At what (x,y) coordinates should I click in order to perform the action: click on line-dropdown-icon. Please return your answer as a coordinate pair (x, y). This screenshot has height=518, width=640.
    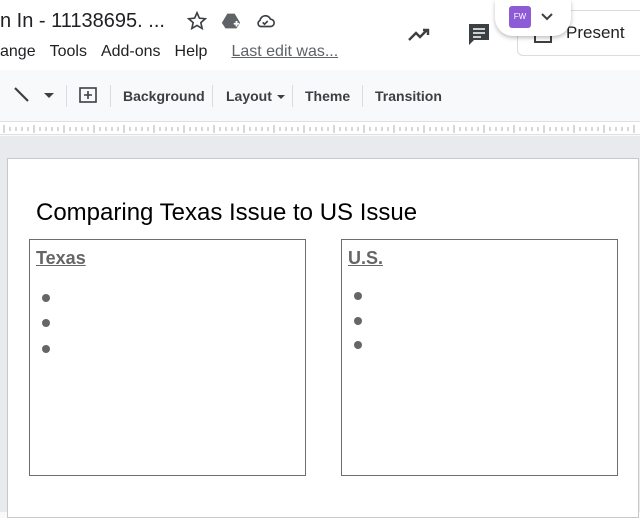
    Looking at the image, I should click on (49, 97).